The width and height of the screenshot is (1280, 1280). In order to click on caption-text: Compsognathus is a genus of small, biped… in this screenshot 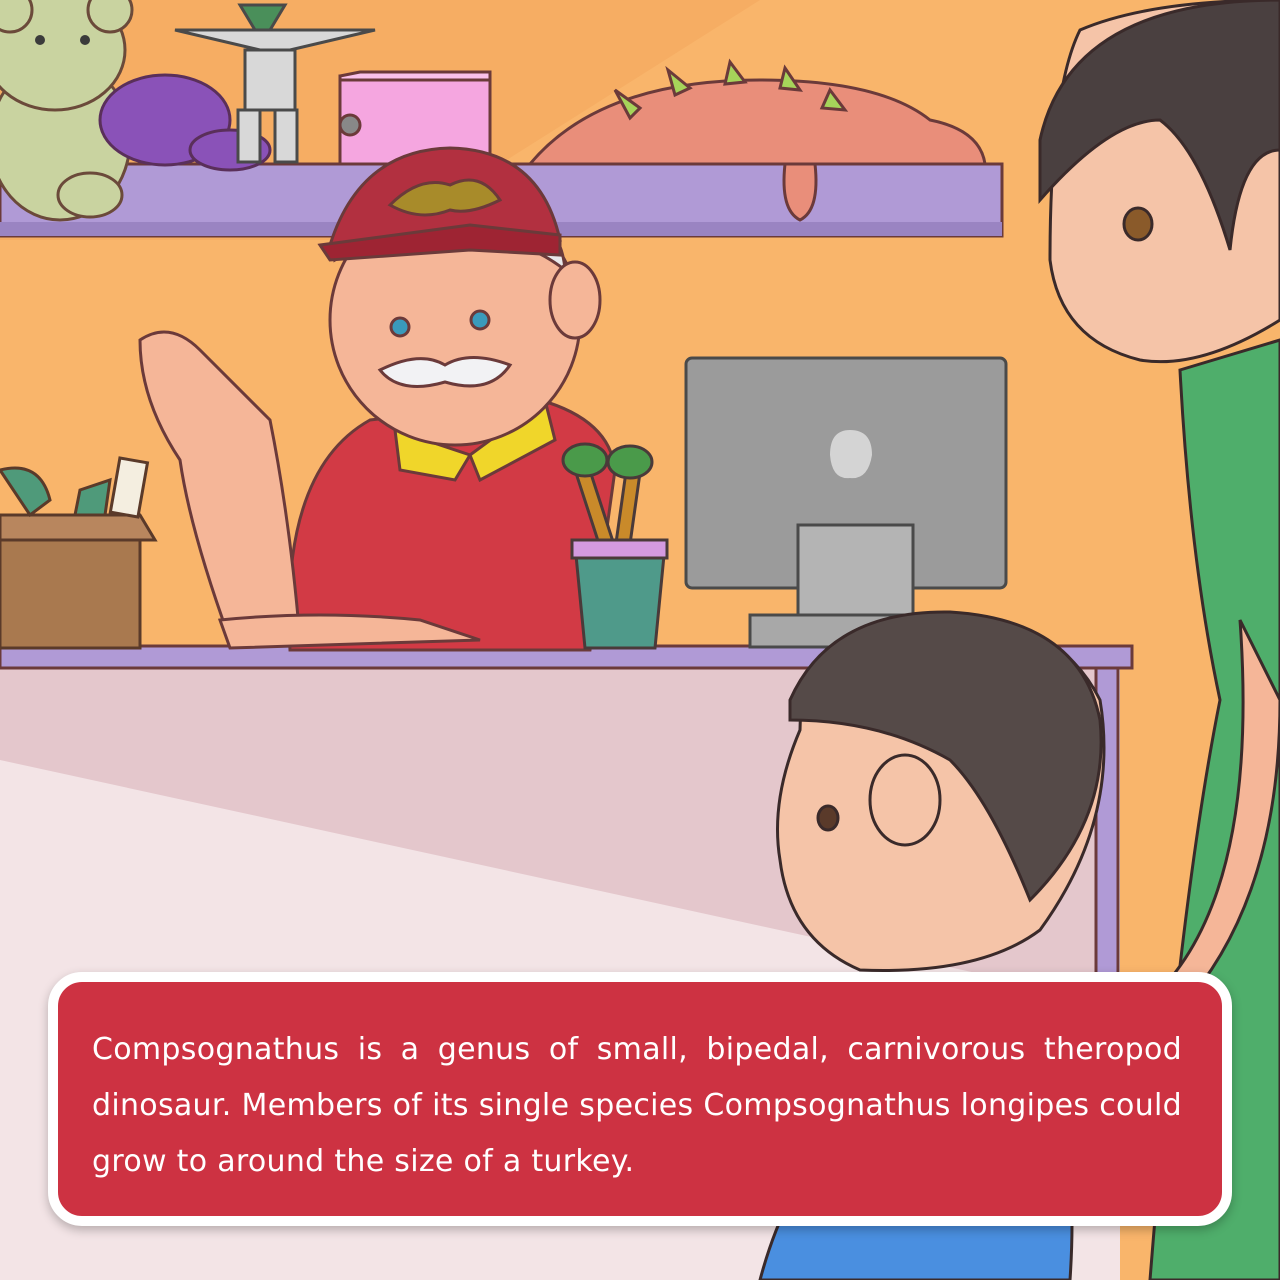, I will do `click(637, 1105)`.